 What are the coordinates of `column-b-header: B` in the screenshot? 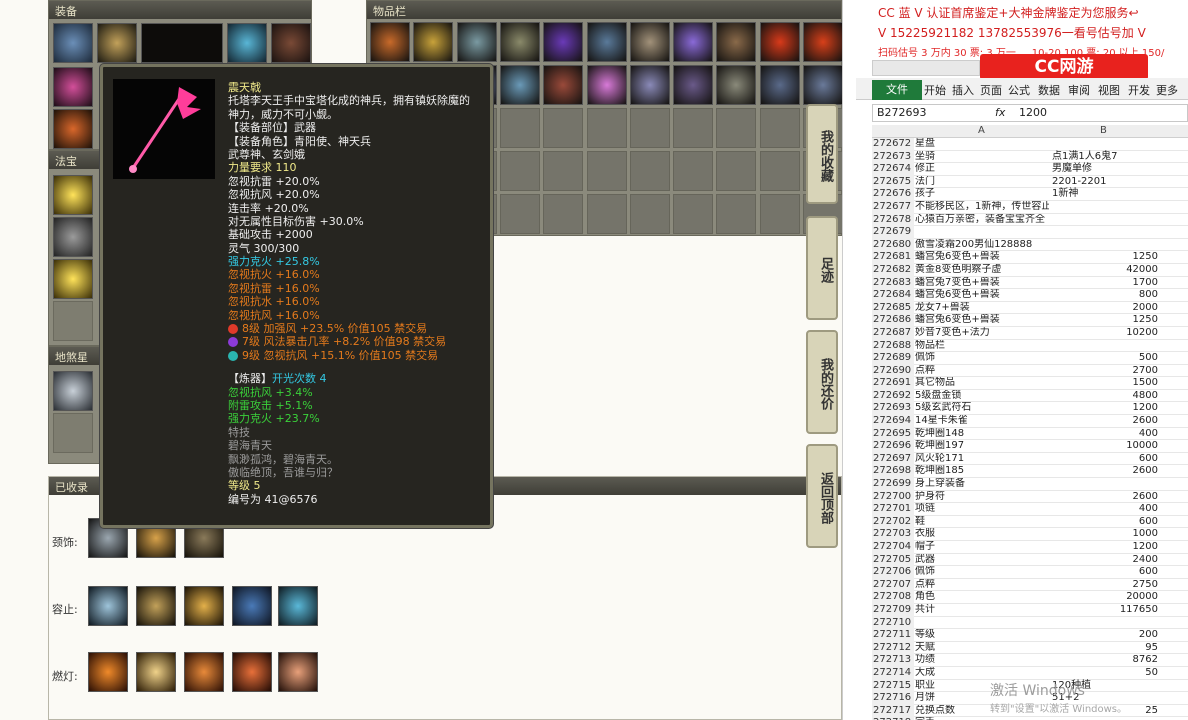 It's located at (1103, 130).